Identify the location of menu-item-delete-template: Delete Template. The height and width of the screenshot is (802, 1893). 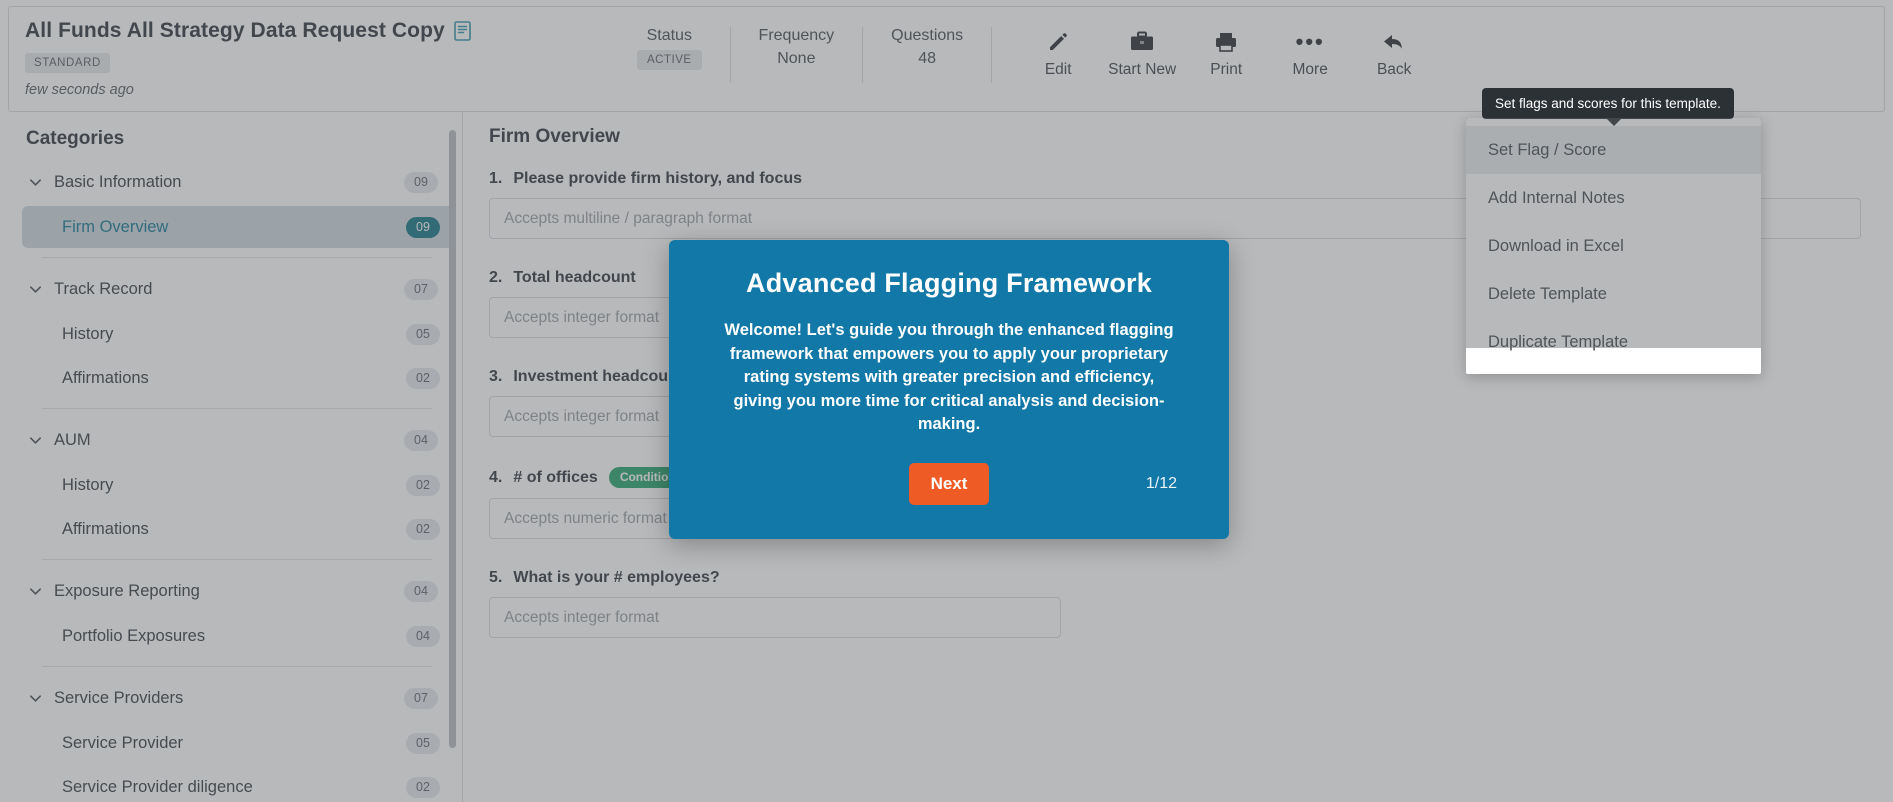
(1613, 294).